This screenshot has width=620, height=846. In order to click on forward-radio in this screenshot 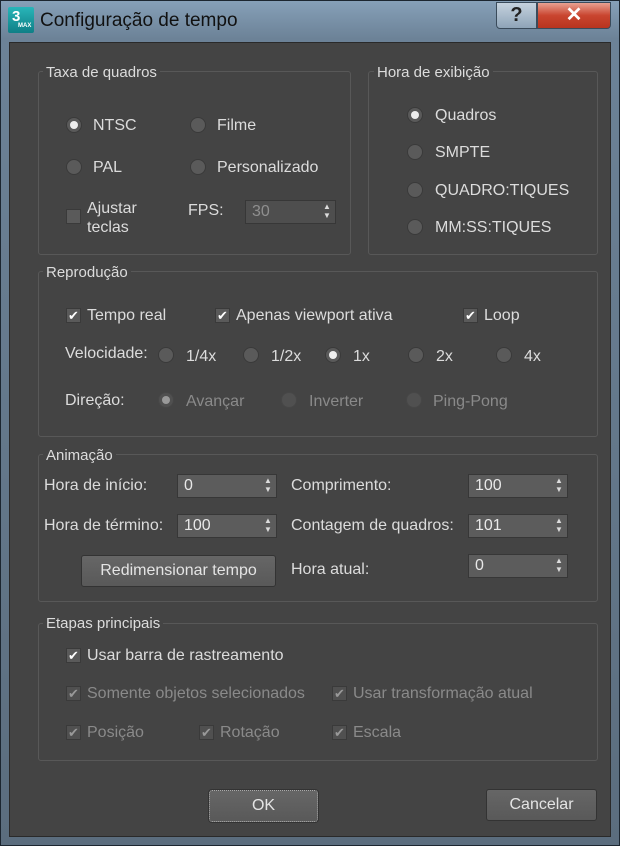, I will do `click(166, 400)`.